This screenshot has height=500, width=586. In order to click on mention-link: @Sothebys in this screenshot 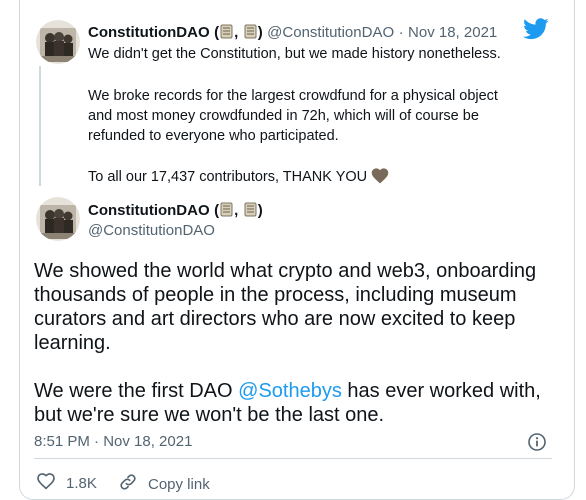, I will do `click(290, 391)`.